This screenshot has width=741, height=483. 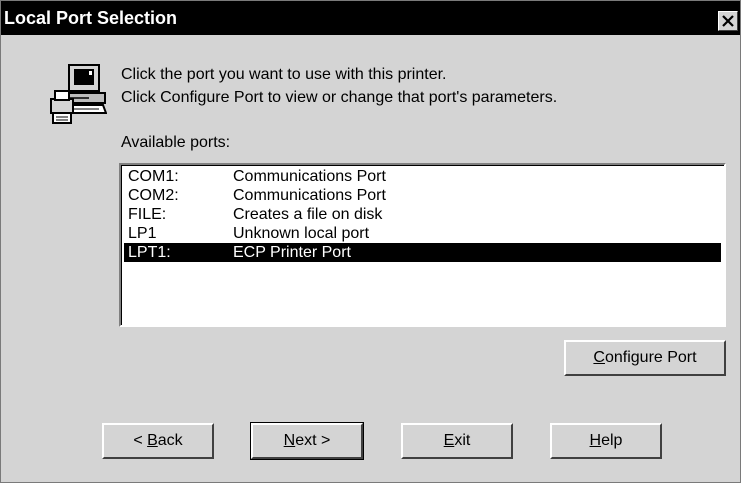 I want to click on button-accelerator-key: E, so click(x=449, y=440).